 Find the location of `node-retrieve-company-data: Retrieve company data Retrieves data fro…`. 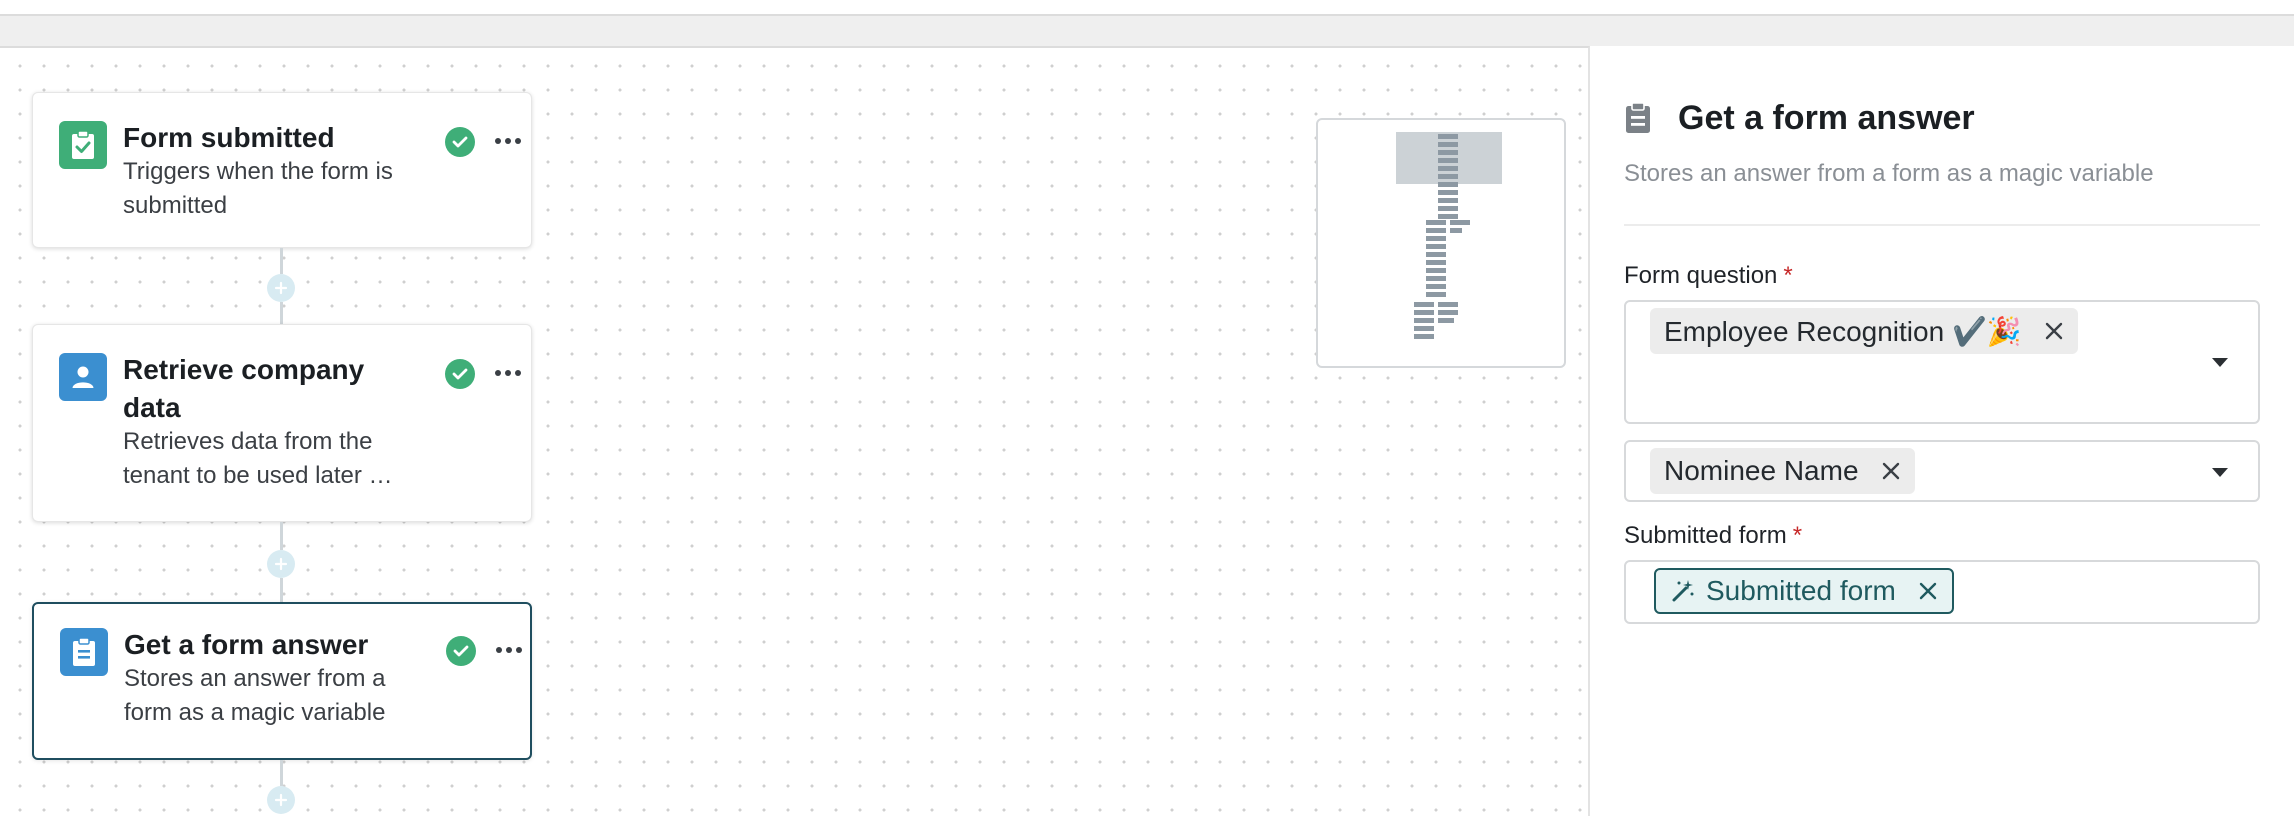

node-retrieve-company-data: Retrieve company data Retrieves data fro… is located at coordinates (282, 423).